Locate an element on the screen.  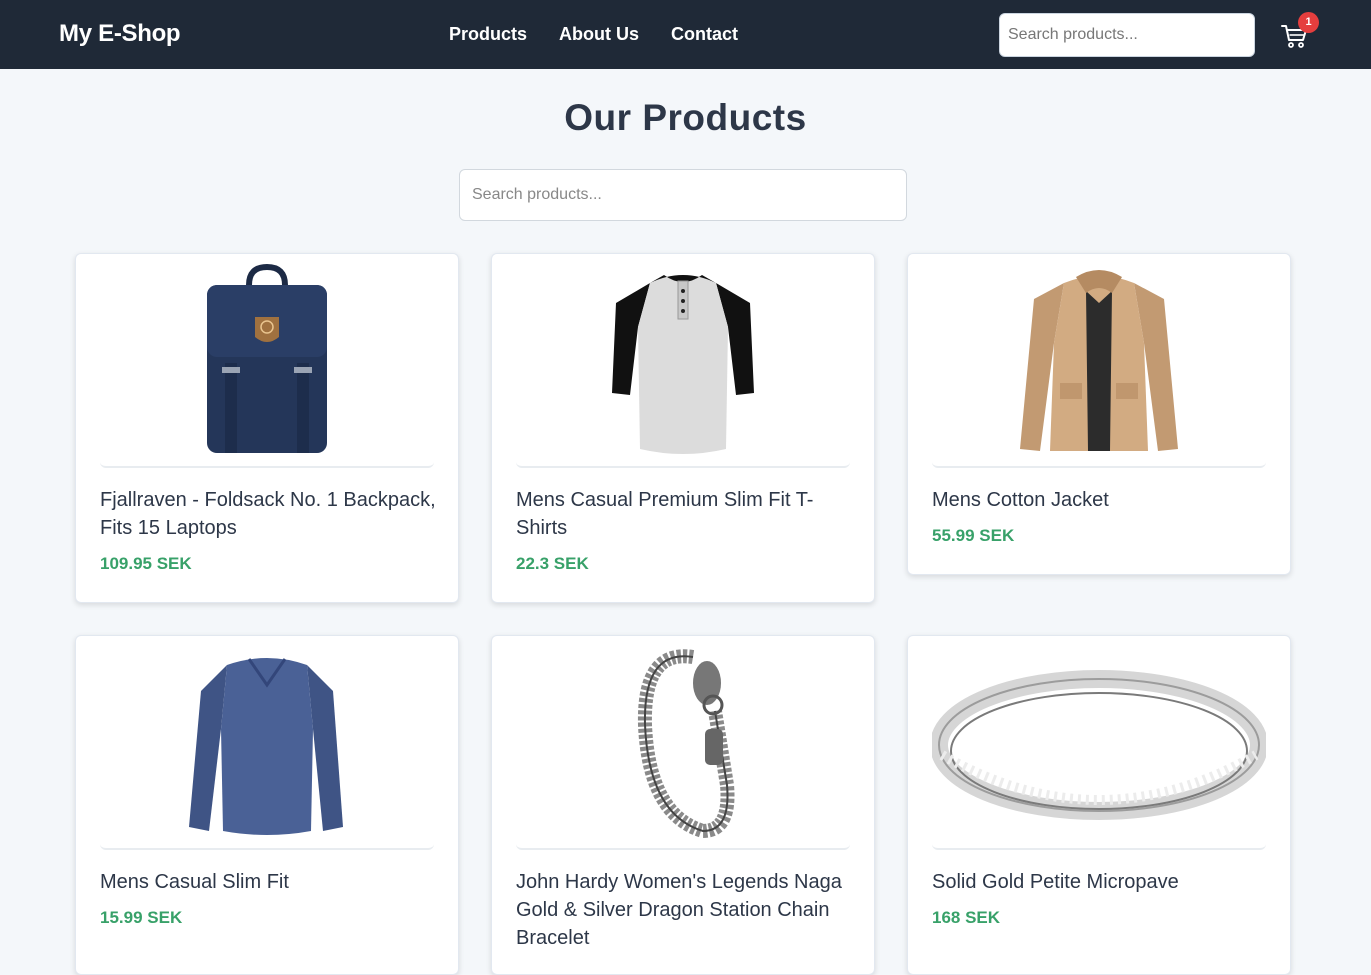
product-price: 22.3 SEK is located at coordinates (552, 563).